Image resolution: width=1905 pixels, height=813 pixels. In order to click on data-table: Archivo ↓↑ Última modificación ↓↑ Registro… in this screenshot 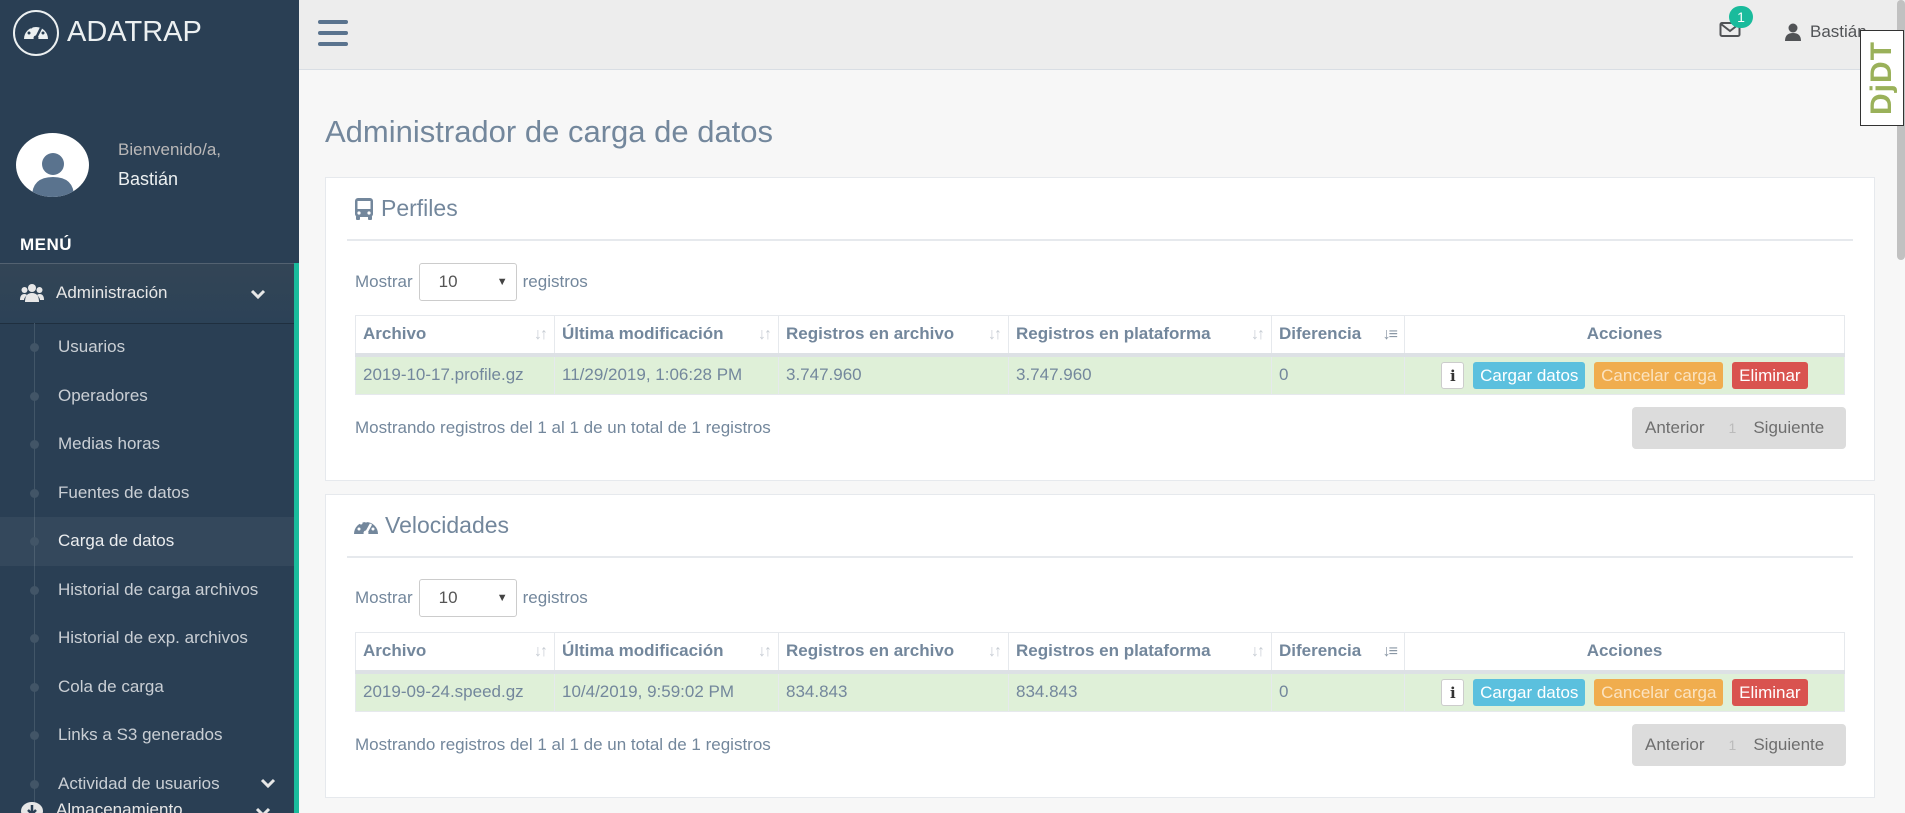, I will do `click(1100, 355)`.